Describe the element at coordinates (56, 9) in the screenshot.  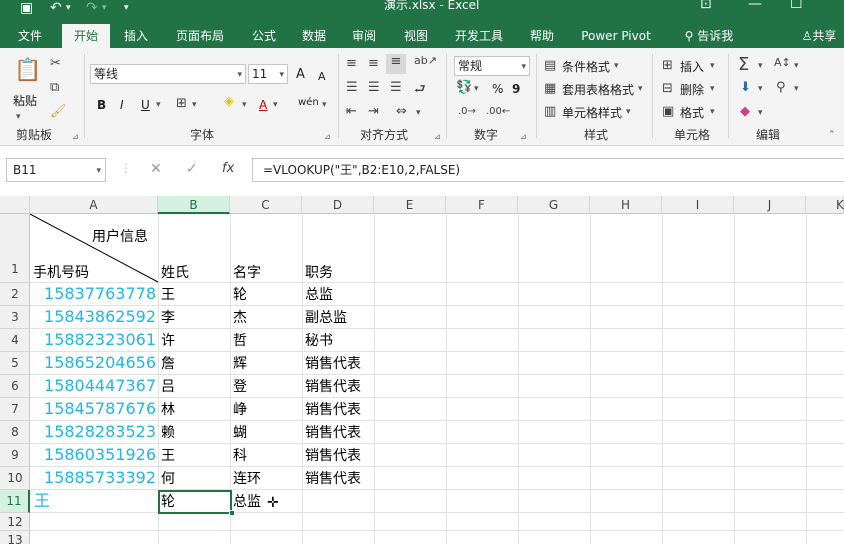
I see `undo-icon: ↶` at that location.